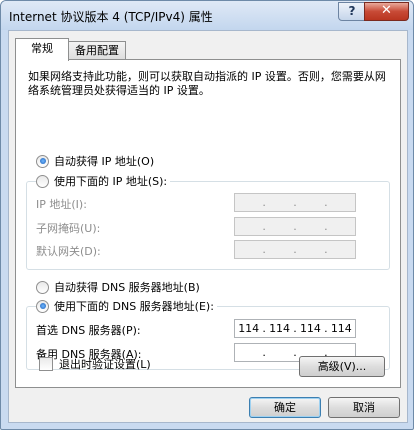  I want to click on ip-address-label: IP 地址(I):, so click(61, 204).